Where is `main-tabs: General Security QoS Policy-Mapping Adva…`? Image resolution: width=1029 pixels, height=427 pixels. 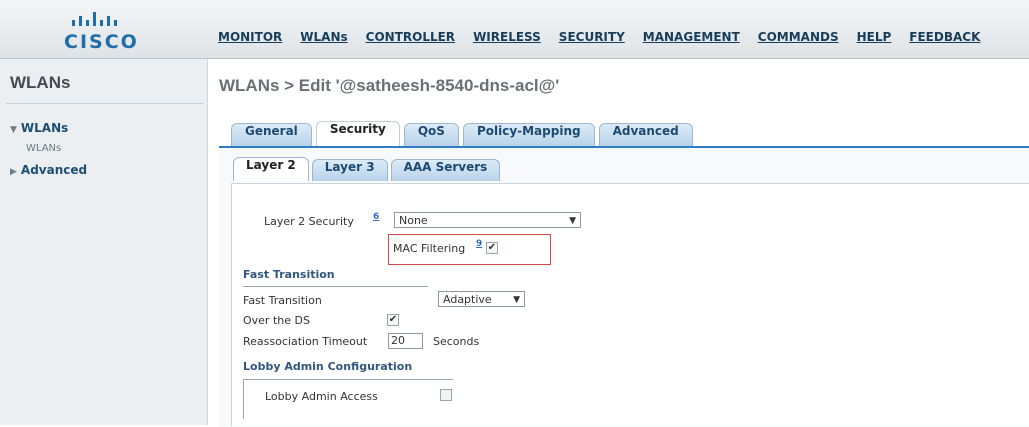 main-tabs: General Security QoS Policy-Mapping Adva… is located at coordinates (464, 133).